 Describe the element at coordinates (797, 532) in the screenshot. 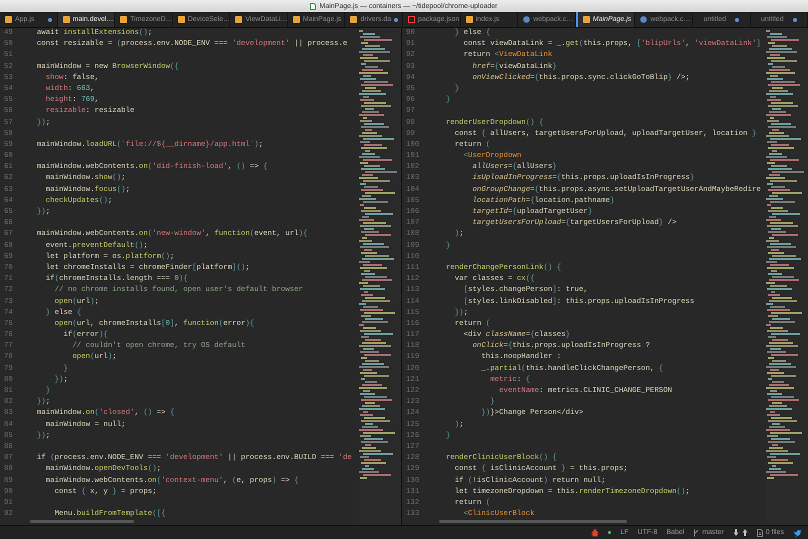

I see `bird-icon` at that location.